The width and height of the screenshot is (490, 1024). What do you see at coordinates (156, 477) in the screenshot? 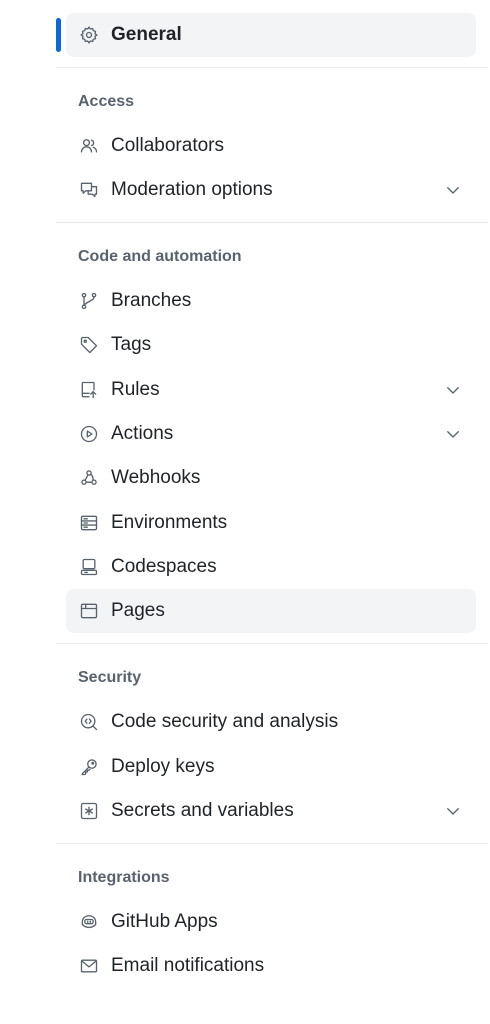
I see `sidebar-item-label: Webhooks` at bounding box center [156, 477].